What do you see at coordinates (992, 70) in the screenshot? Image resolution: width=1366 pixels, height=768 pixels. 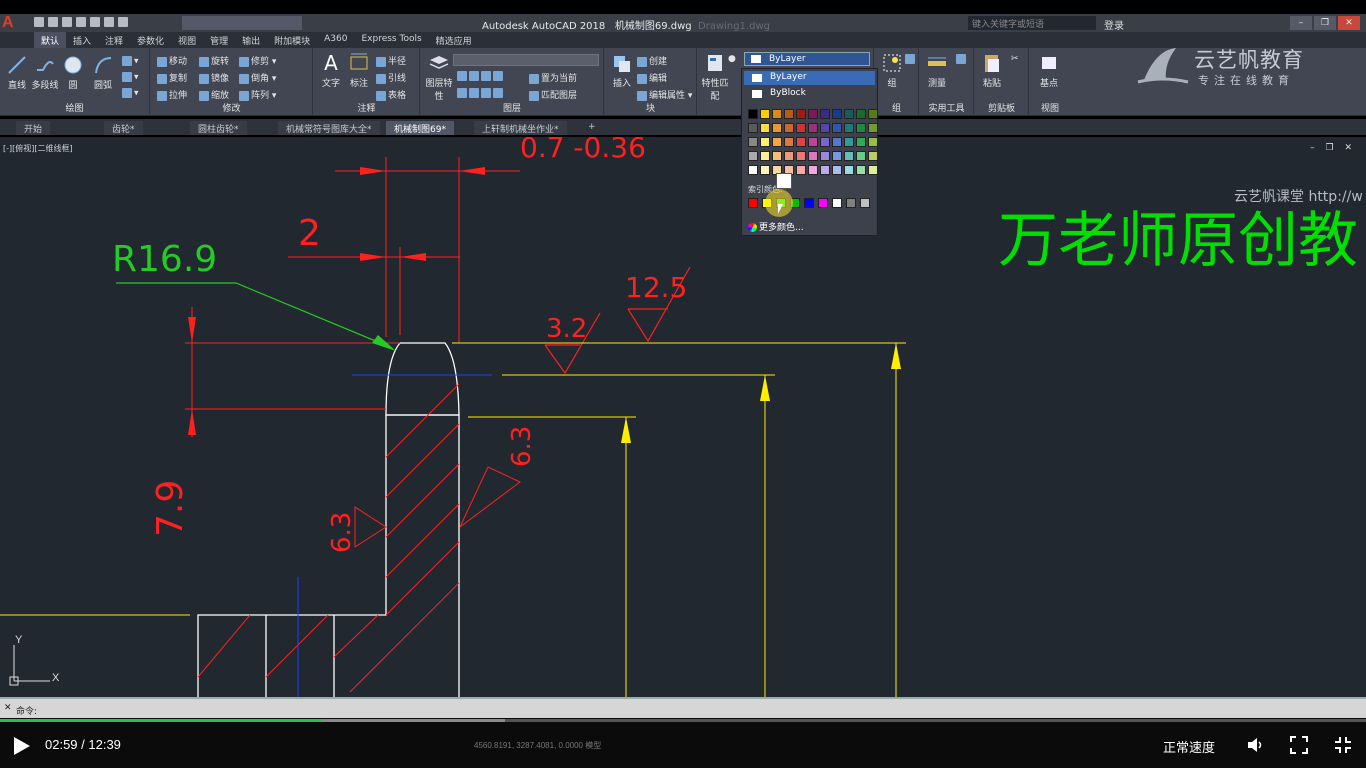 I see `paste-button: 粘贴` at bounding box center [992, 70].